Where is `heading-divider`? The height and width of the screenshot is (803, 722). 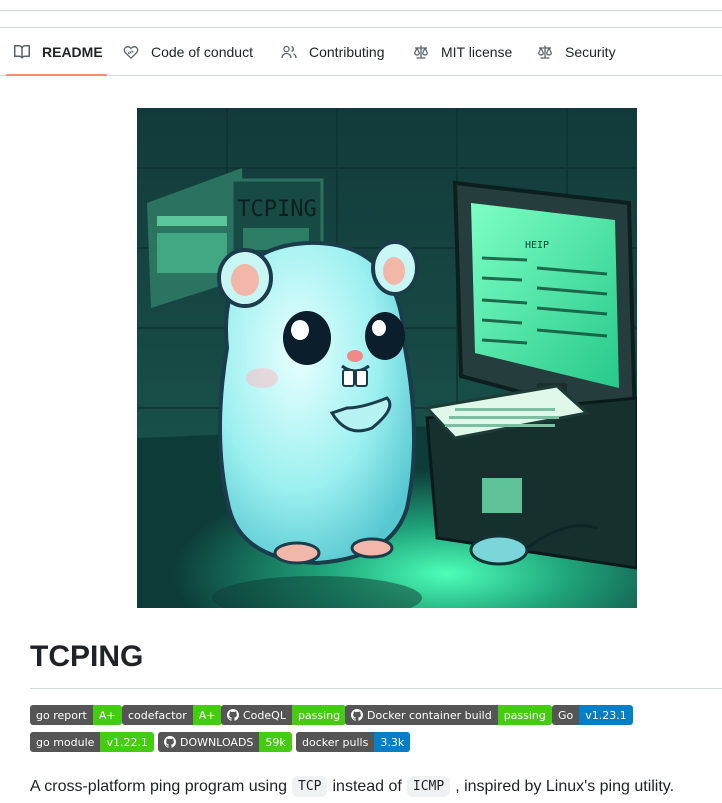 heading-divider is located at coordinates (376, 688).